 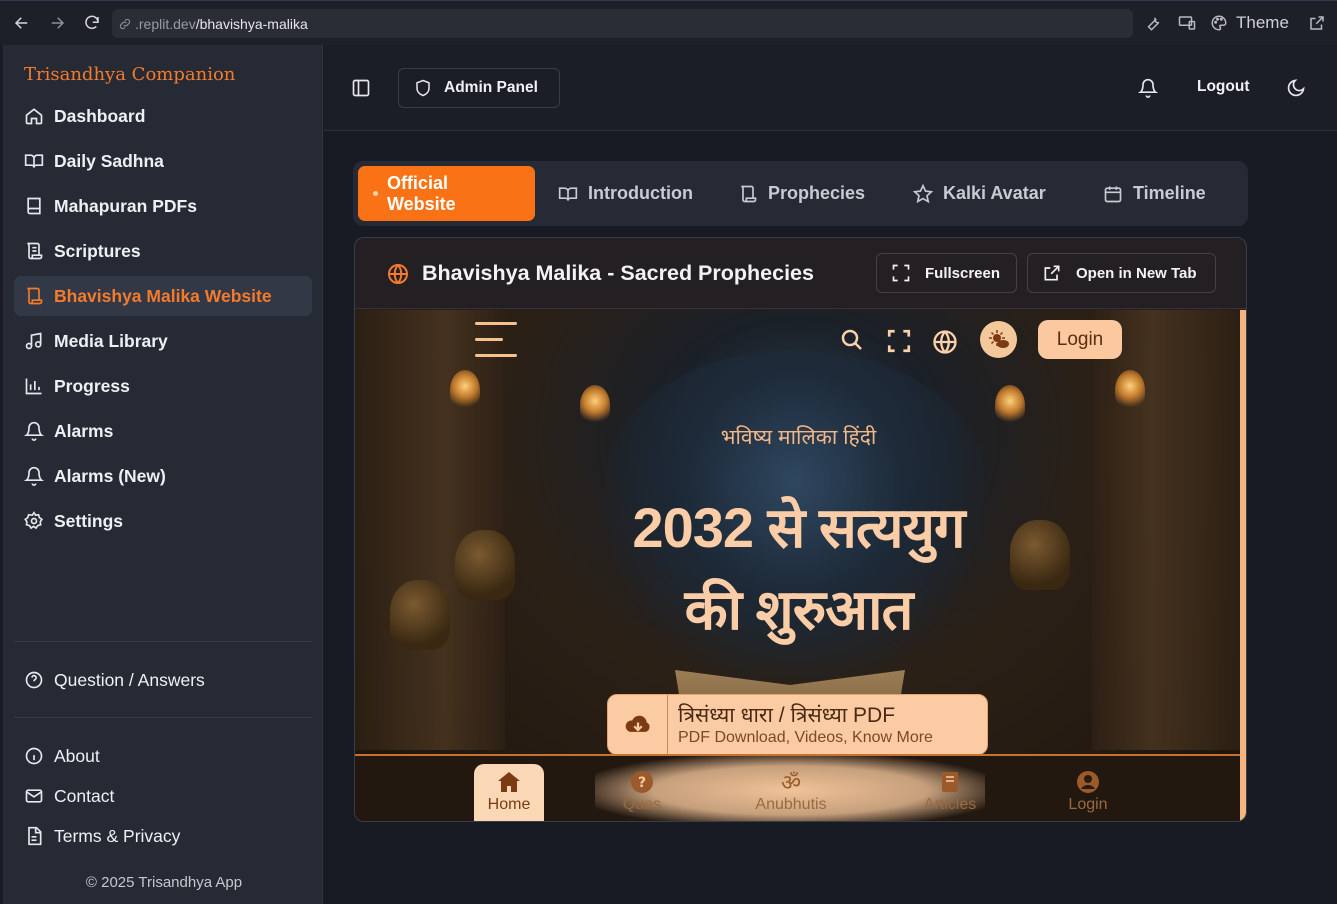 What do you see at coordinates (446, 193) in the screenshot?
I see `tab-official-website: Official Website` at bounding box center [446, 193].